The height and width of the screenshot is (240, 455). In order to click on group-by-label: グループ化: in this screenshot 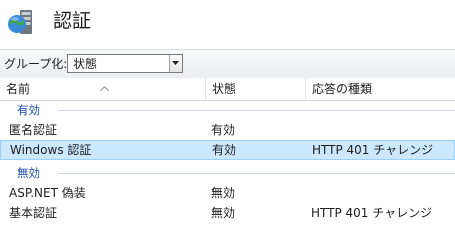, I will do `click(36, 64)`.